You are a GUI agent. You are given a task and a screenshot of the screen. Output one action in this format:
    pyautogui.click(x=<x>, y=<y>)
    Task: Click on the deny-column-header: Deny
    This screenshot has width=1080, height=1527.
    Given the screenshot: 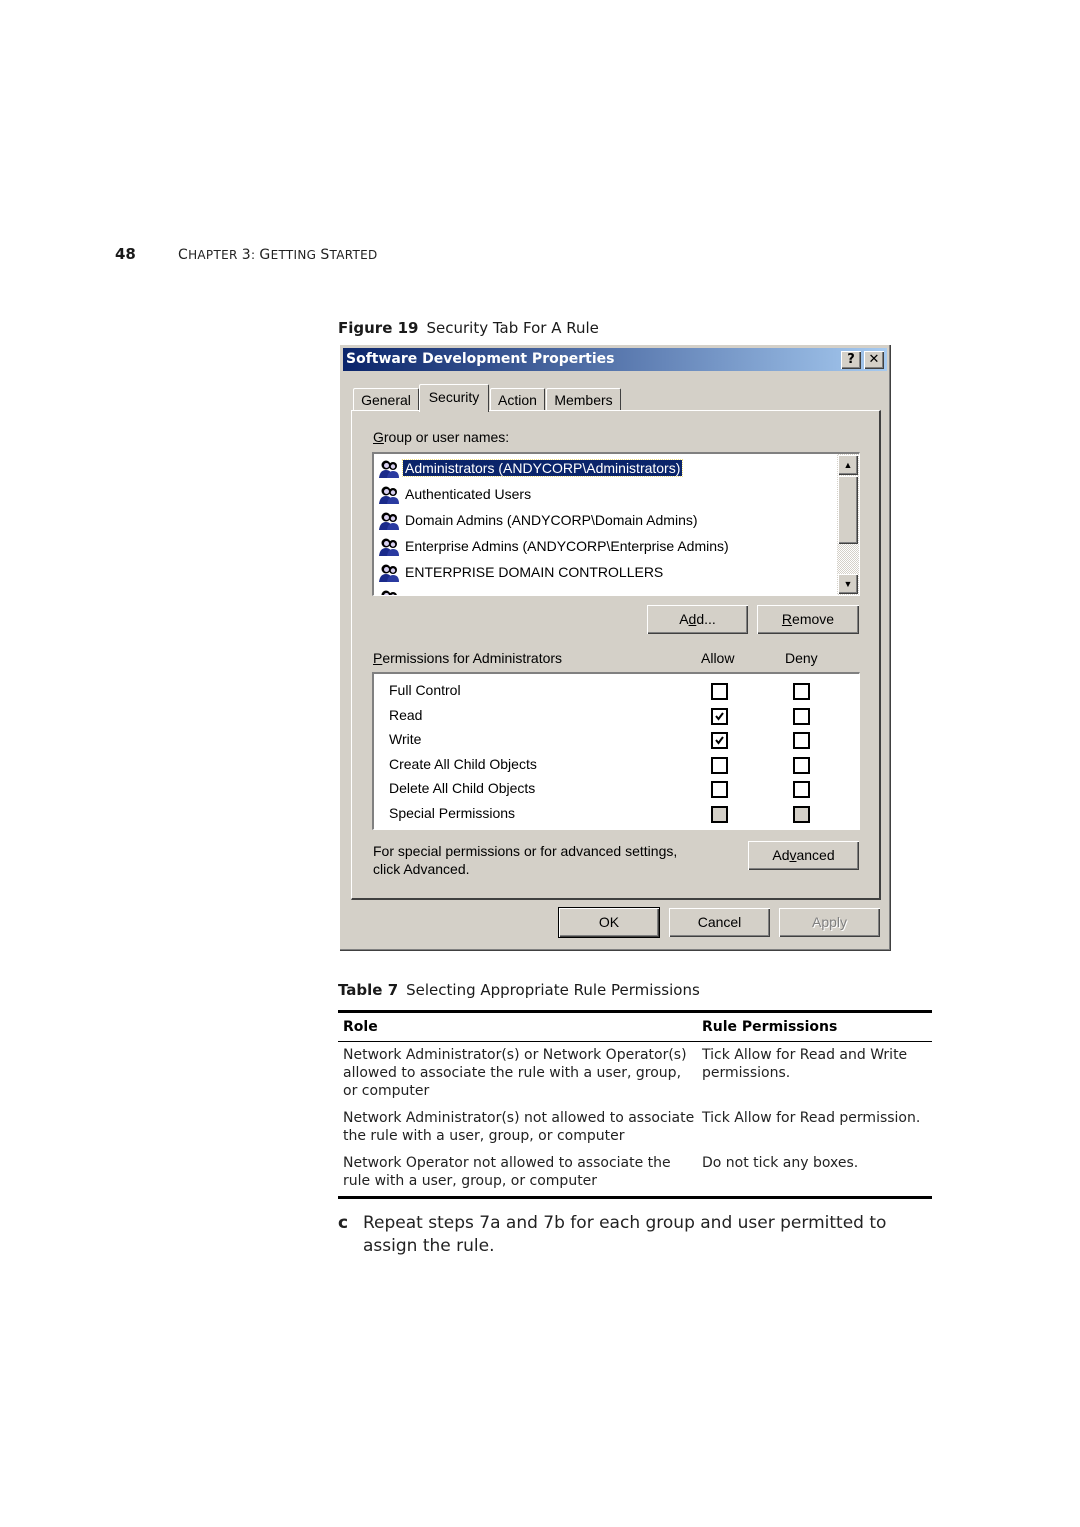 What is the action you would take?
    pyautogui.click(x=801, y=658)
    